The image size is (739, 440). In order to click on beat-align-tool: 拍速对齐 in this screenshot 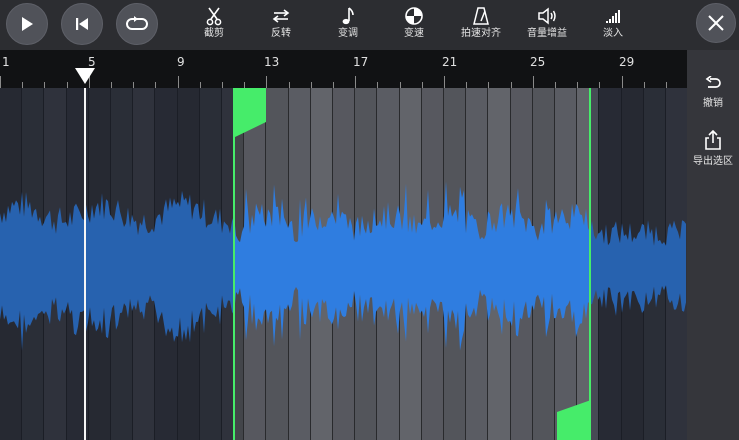, I will do `click(481, 25)`.